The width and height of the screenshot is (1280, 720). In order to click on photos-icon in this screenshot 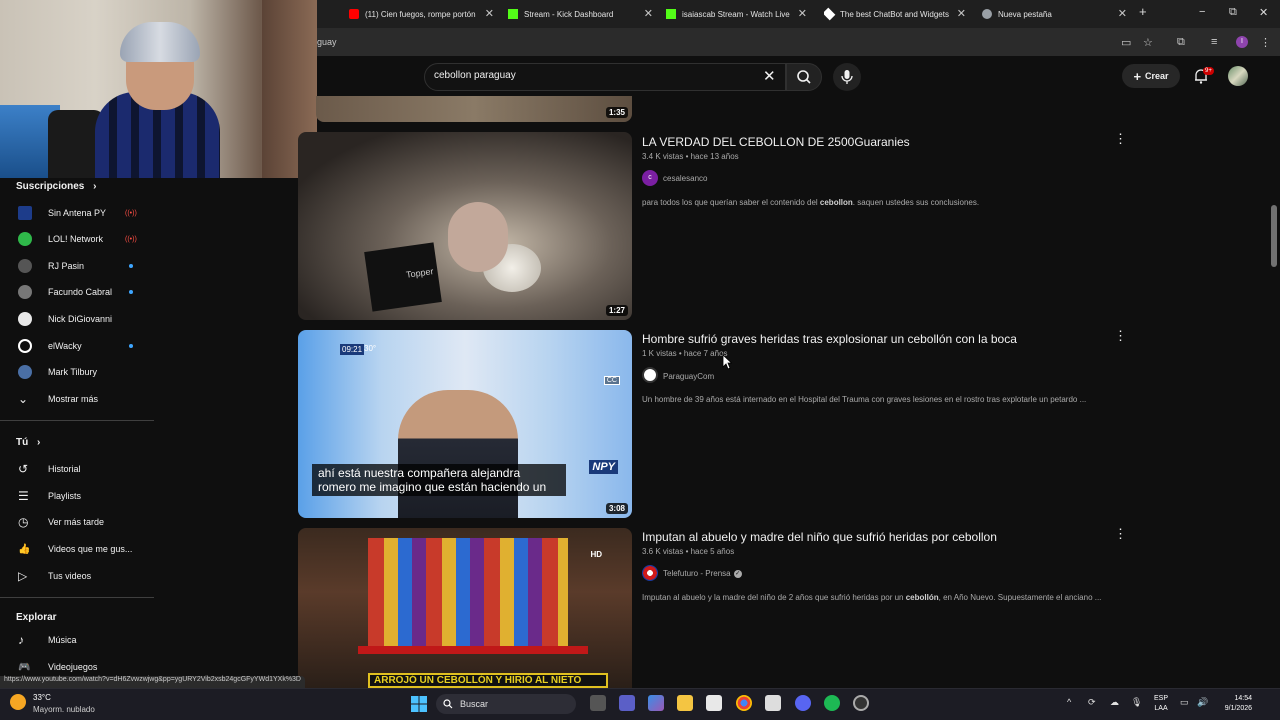, I will do `click(773, 703)`.